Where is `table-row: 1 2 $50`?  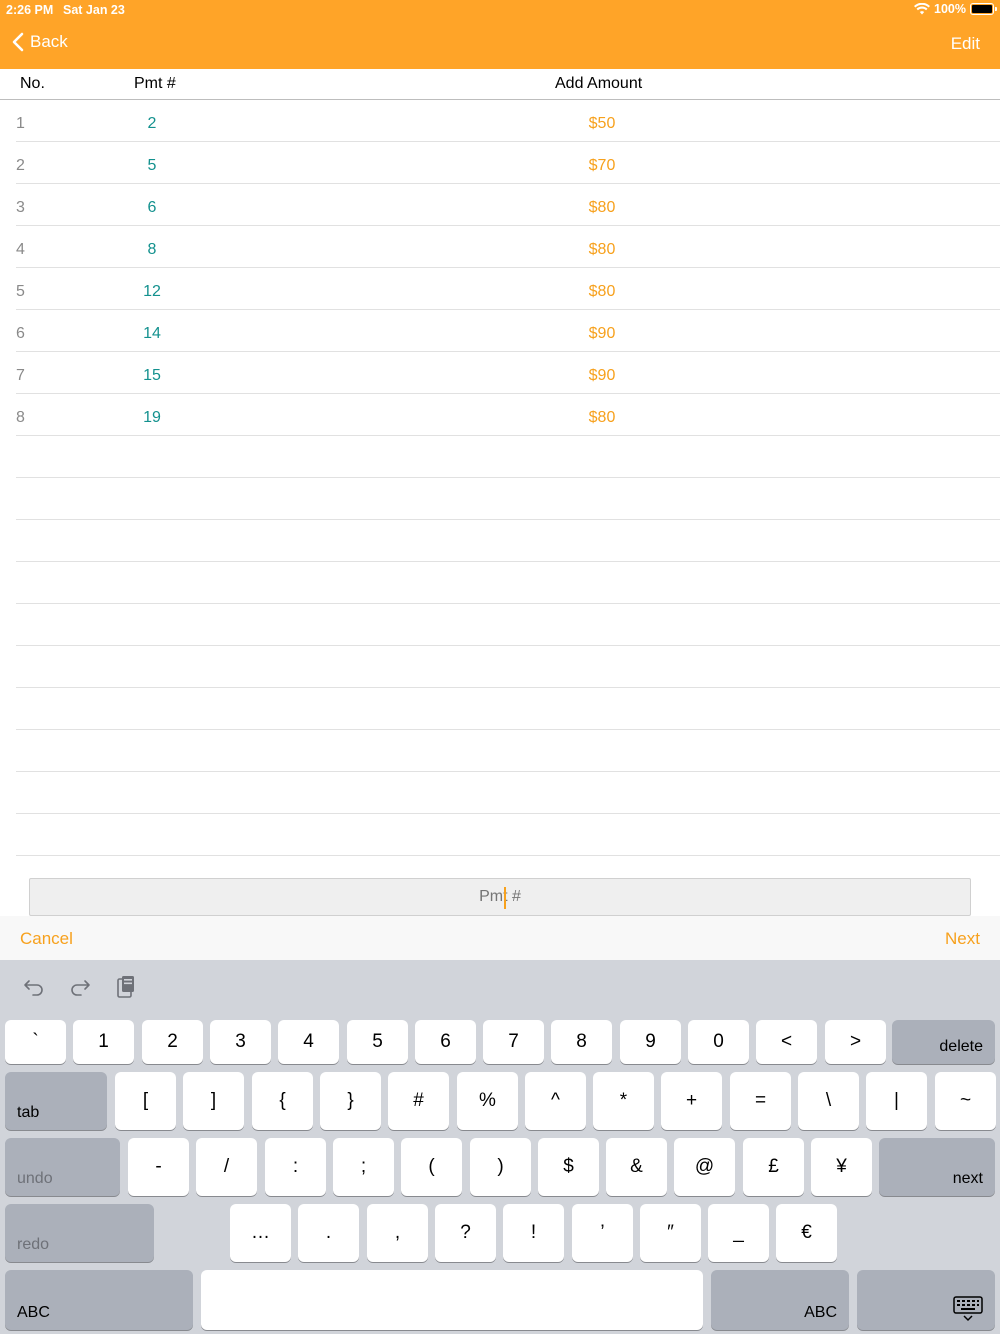
table-row: 1 2 $50 is located at coordinates (508, 121).